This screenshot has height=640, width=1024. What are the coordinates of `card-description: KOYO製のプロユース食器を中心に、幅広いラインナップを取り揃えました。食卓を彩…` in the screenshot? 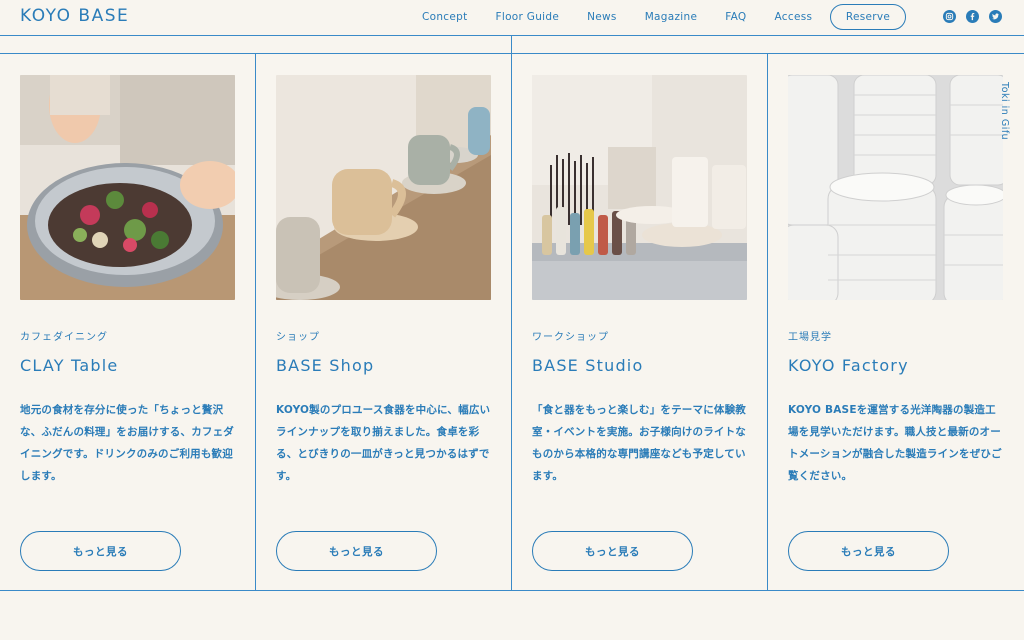 It's located at (383, 443).